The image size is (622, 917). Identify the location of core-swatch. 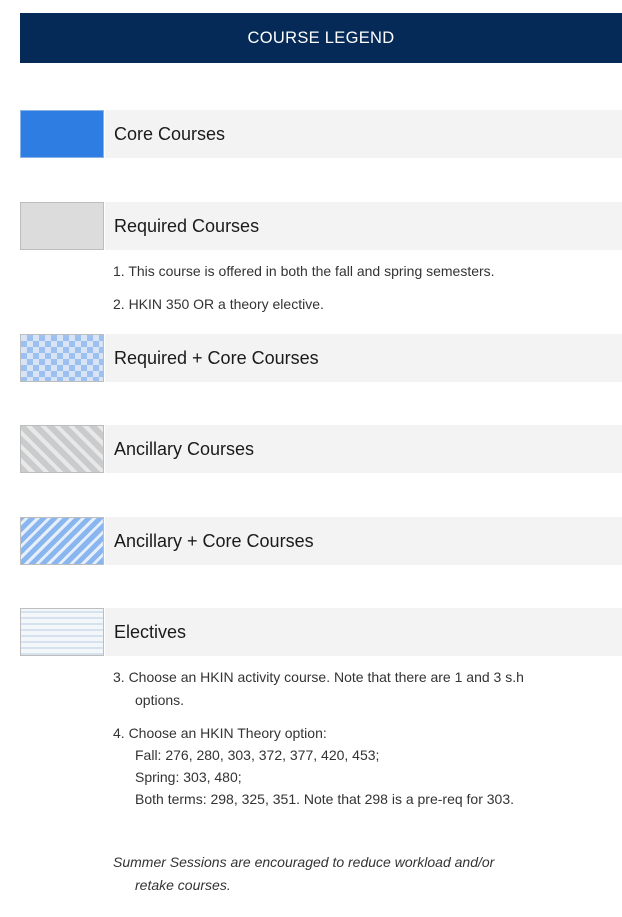
(62, 134).